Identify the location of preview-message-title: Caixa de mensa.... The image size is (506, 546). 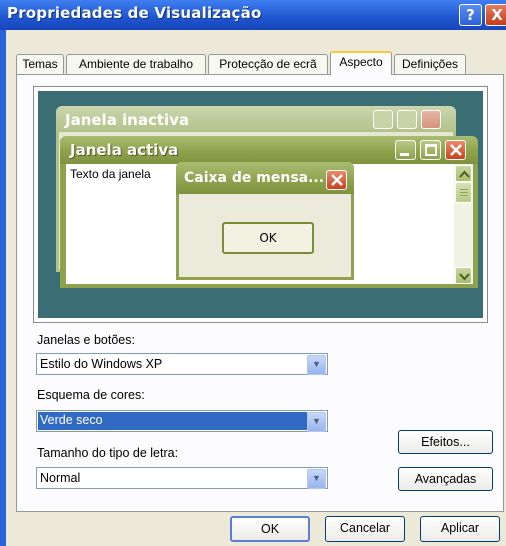
(254, 178).